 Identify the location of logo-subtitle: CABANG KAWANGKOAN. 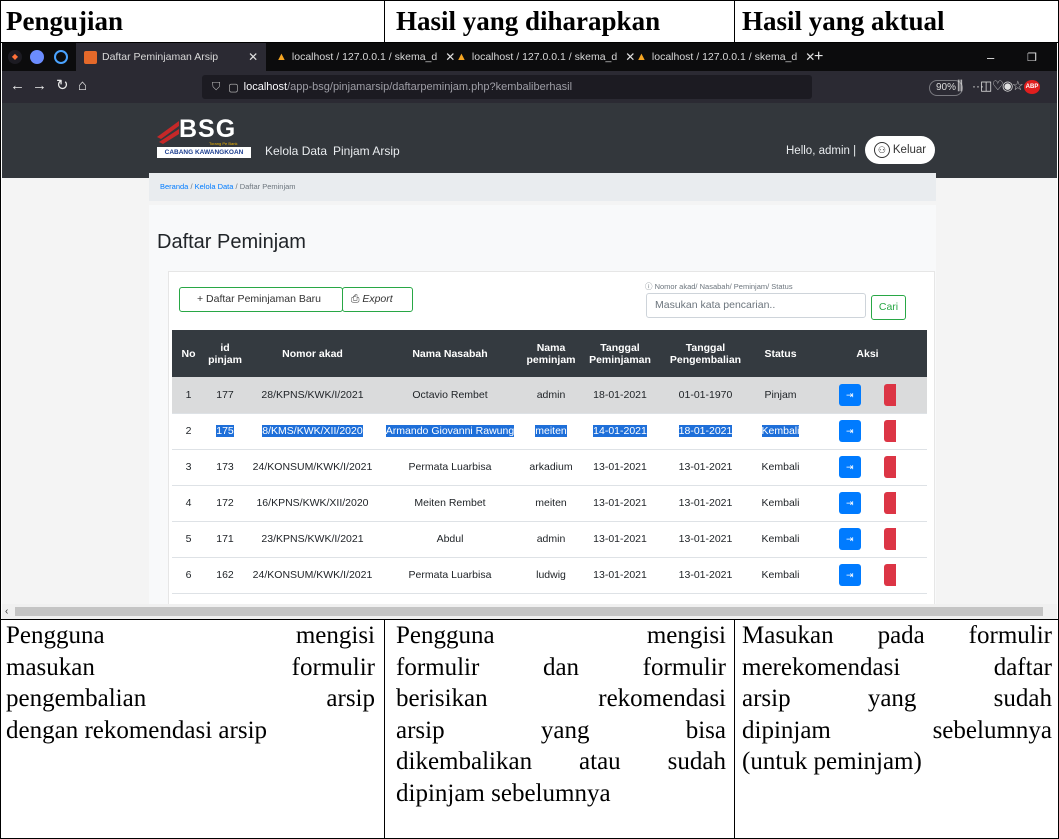
(204, 152).